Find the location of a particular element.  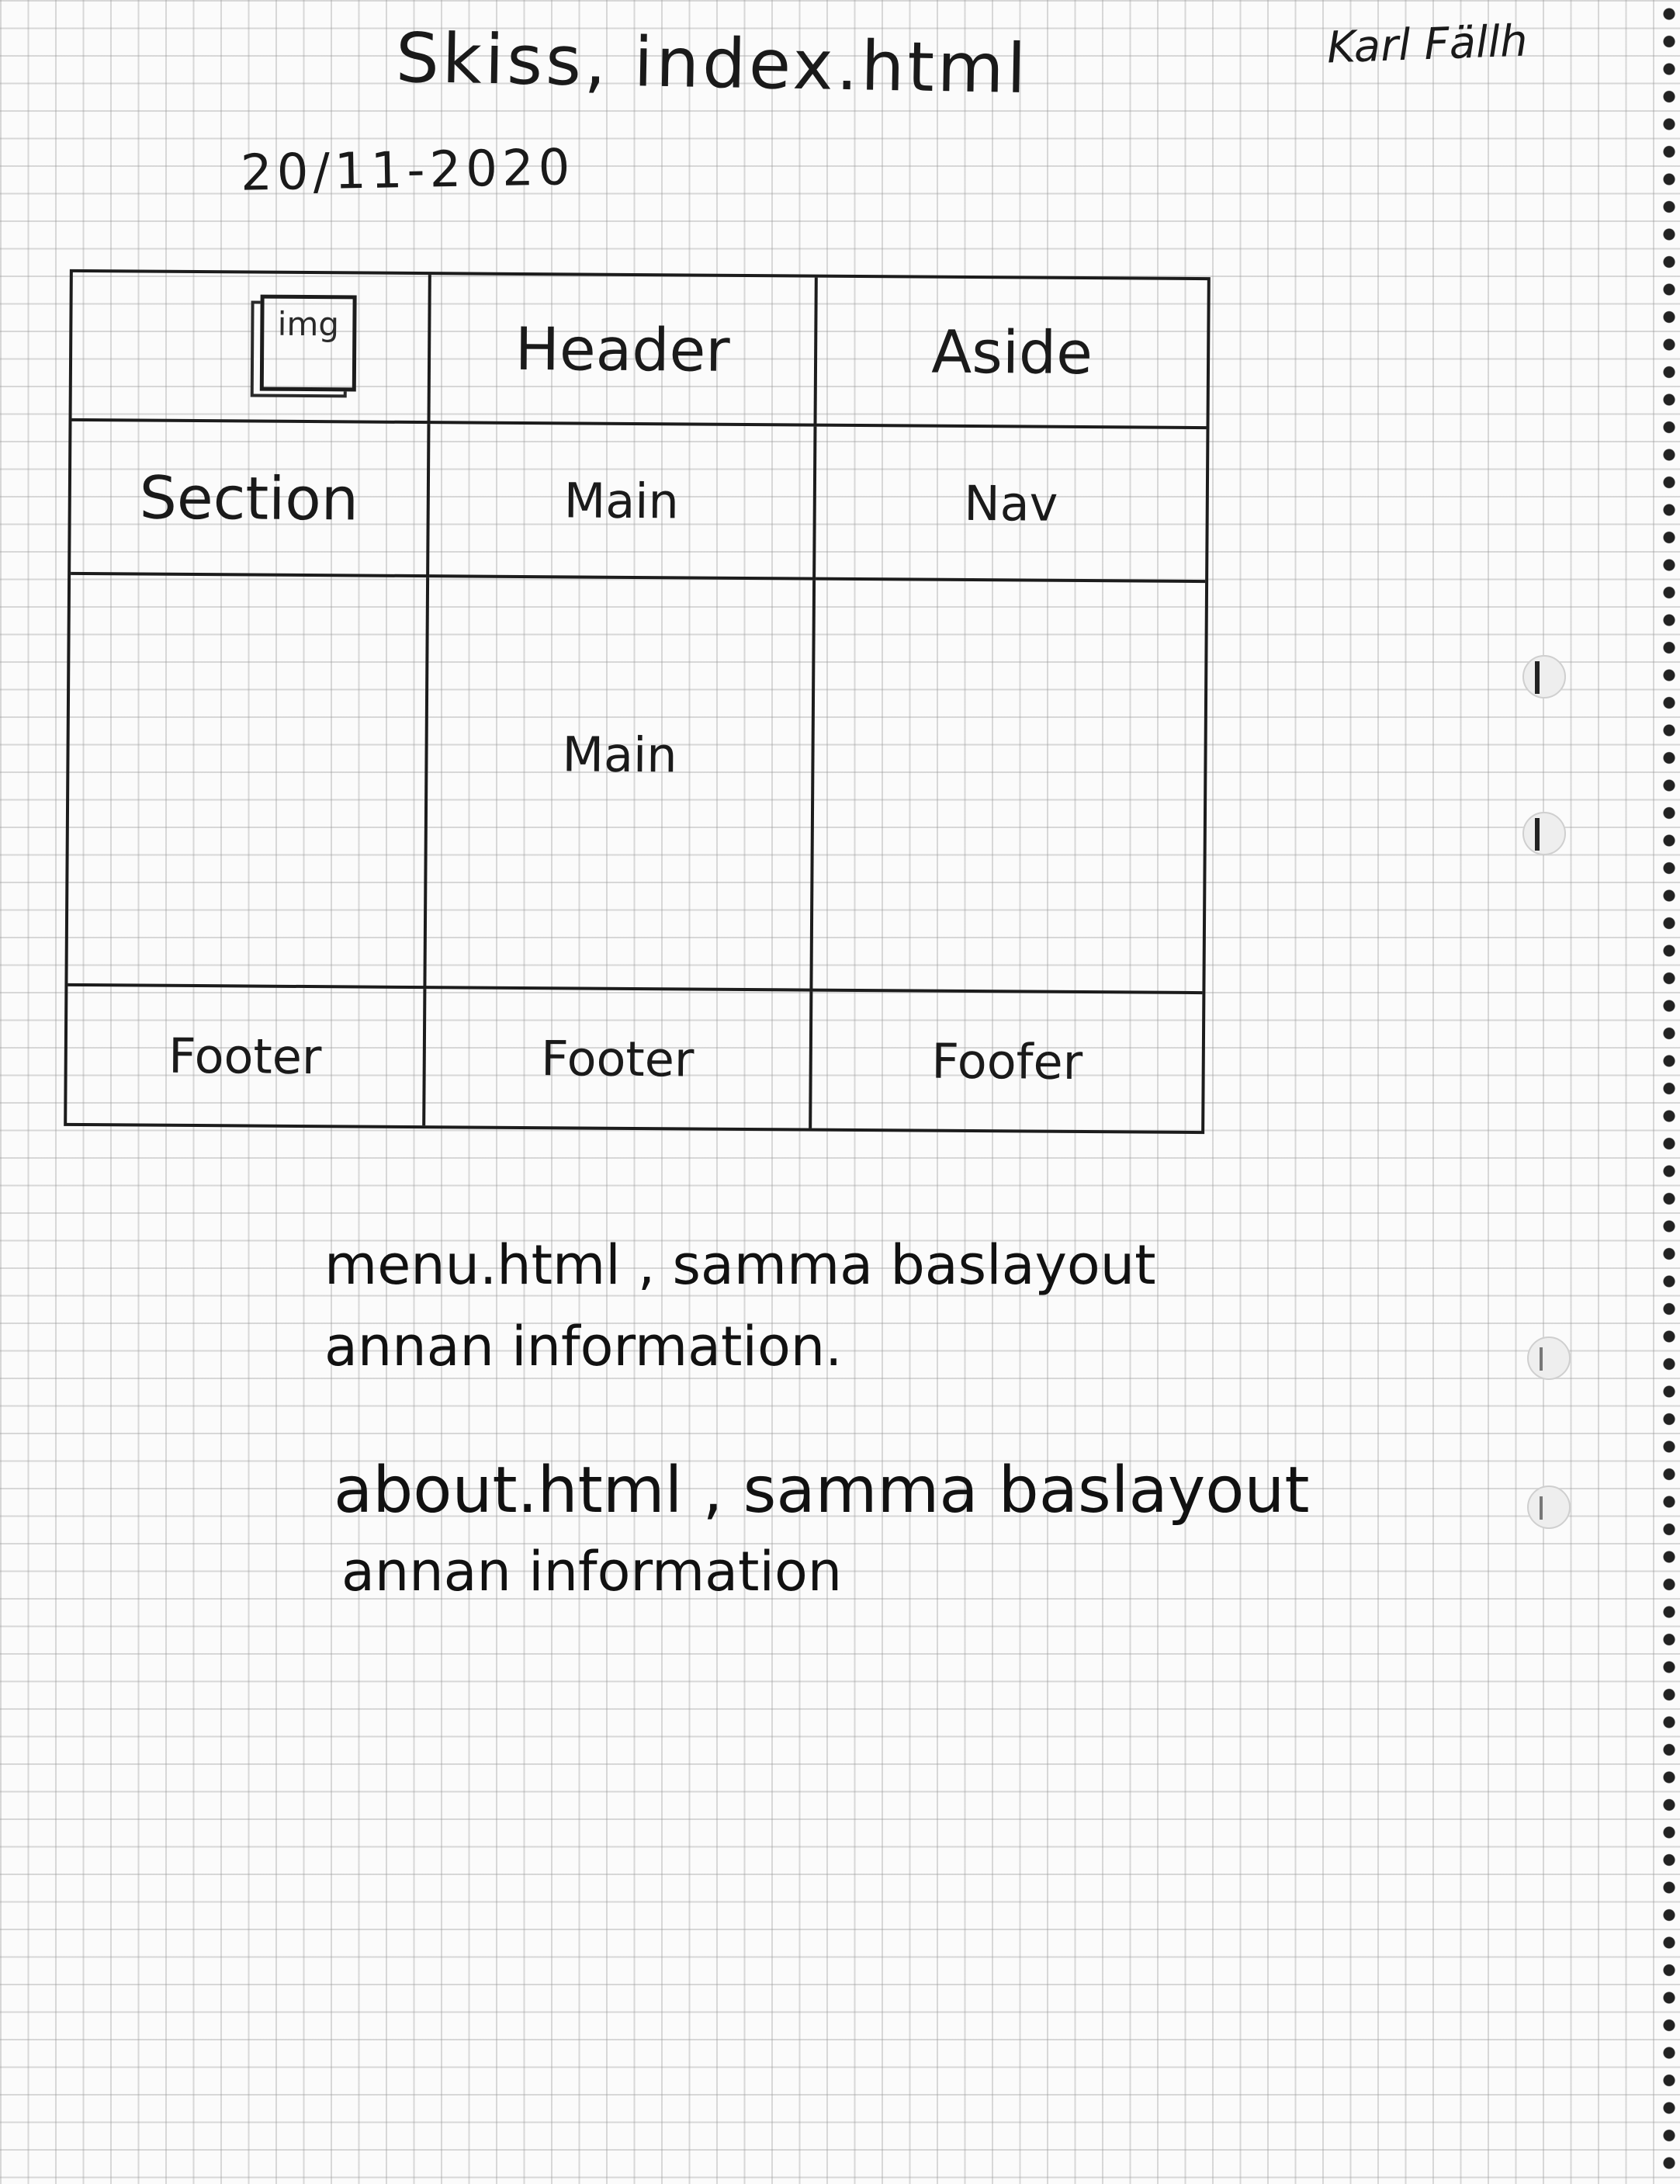

cell-section: Section is located at coordinates (251, 499).